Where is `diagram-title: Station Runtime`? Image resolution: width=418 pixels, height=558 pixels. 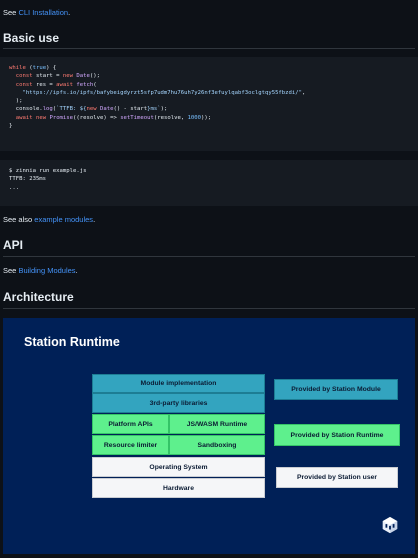
diagram-title: Station Runtime is located at coordinates (72, 342).